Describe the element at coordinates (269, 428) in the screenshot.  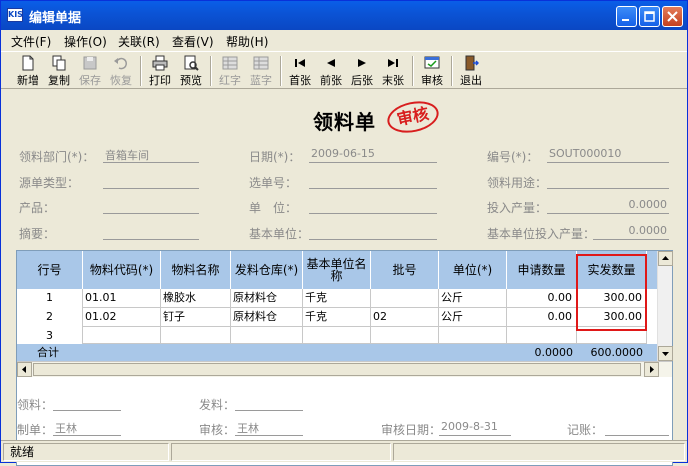
I see `auditor-field: 王林` at that location.